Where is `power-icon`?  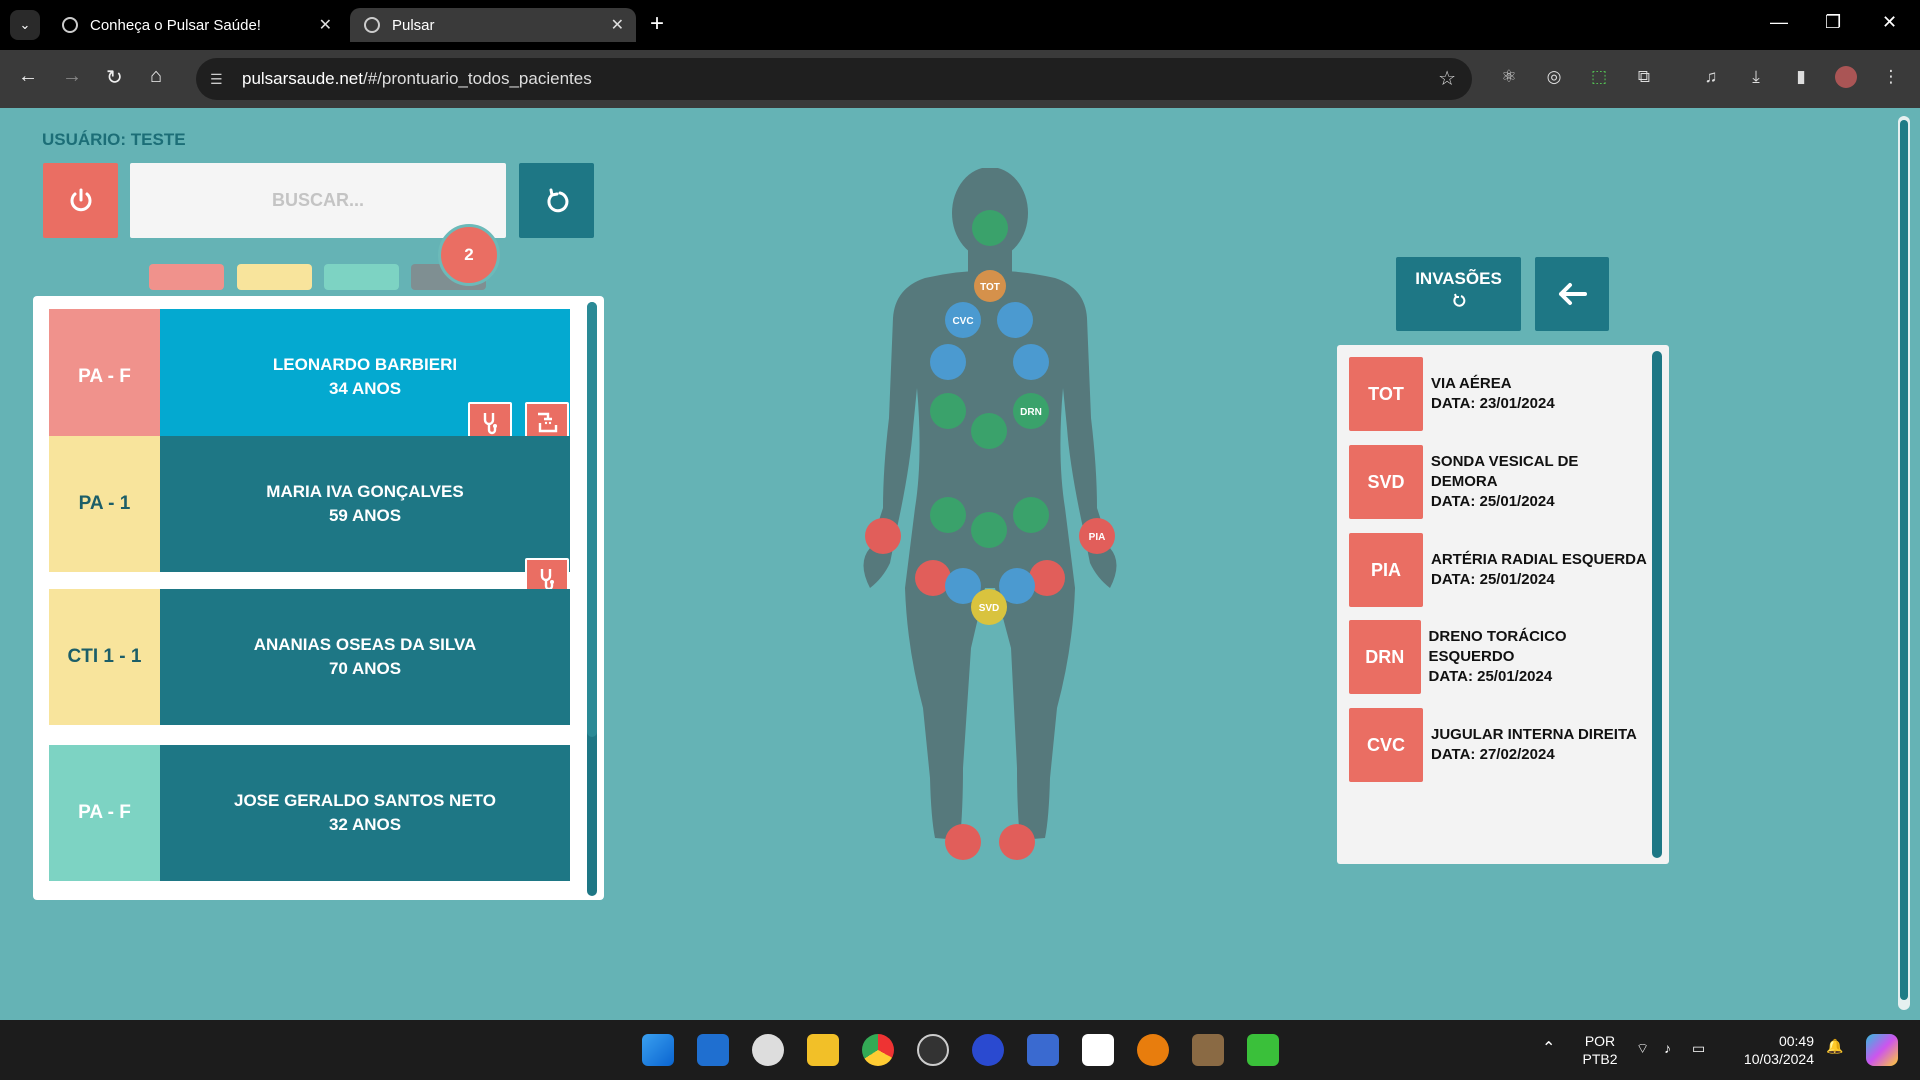
power-icon is located at coordinates (80, 199).